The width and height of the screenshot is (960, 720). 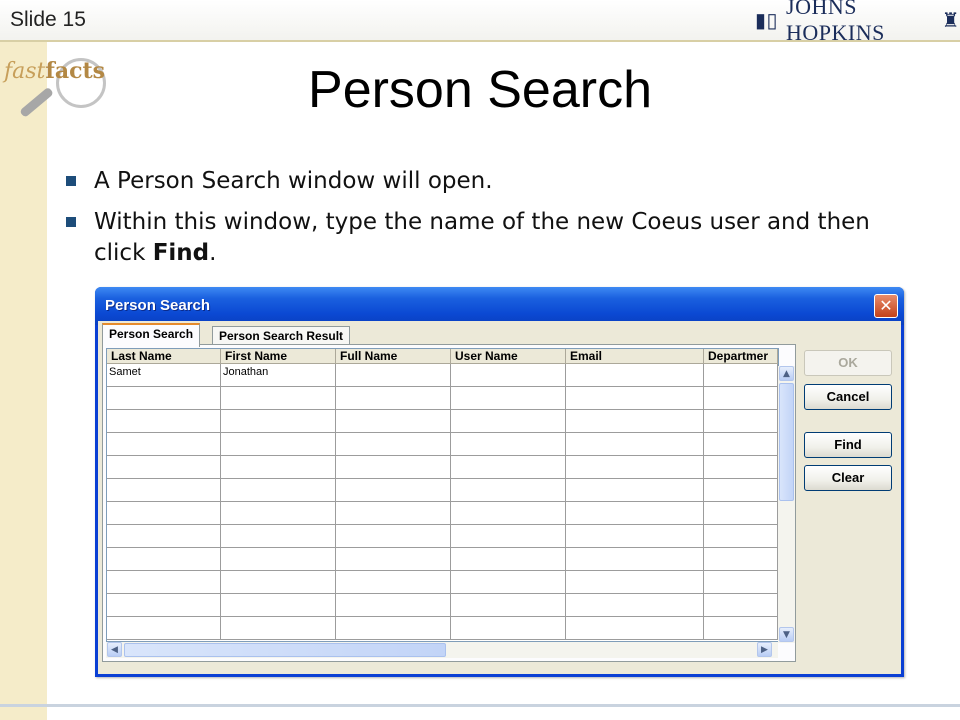 I want to click on column-header: Full Name, so click(x=393, y=356).